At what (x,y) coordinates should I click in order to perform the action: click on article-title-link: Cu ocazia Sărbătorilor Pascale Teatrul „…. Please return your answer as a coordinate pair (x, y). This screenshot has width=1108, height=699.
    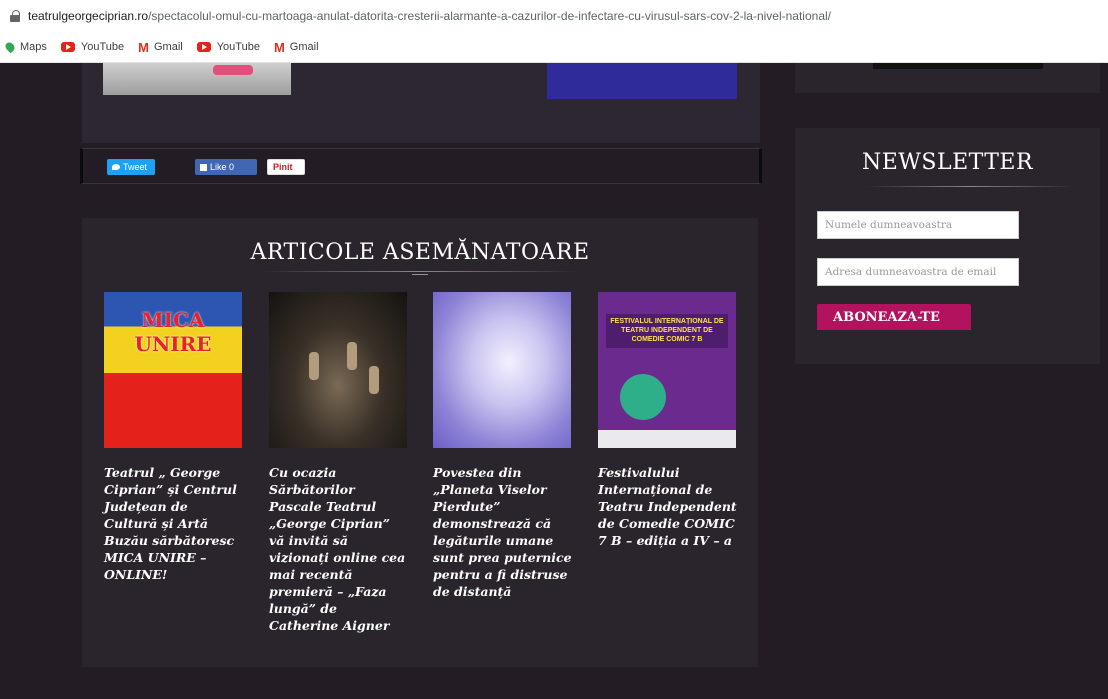
    Looking at the image, I should click on (339, 549).